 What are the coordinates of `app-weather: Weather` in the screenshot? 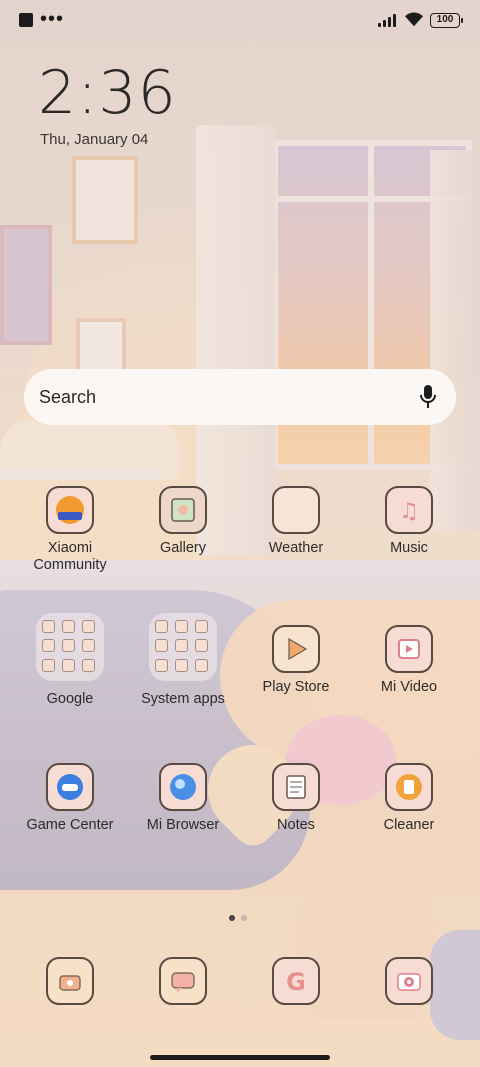 It's located at (296, 521).